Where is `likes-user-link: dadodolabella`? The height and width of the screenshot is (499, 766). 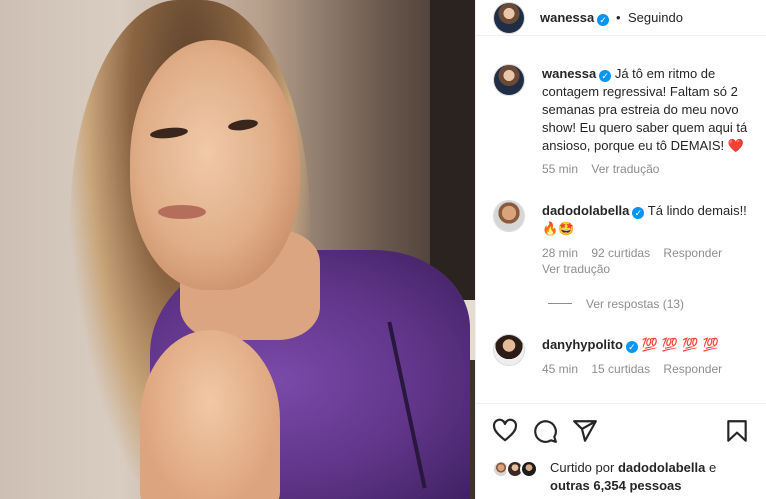 likes-user-link: dadodolabella is located at coordinates (661, 467).